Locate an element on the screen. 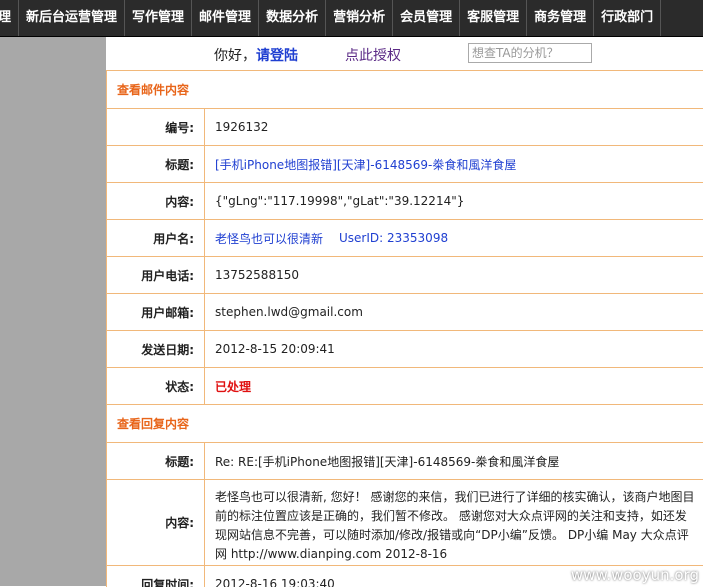  authorize-link: 点此授权 is located at coordinates (373, 55).